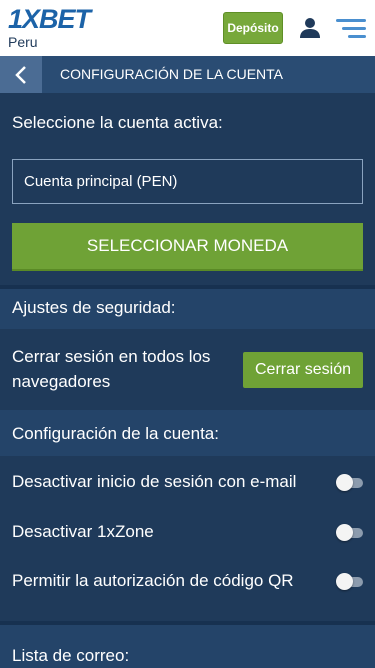  Describe the element at coordinates (154, 481) in the screenshot. I see `toggle-label-email-login: Desactivar inicio de sesión con e-mail` at that location.